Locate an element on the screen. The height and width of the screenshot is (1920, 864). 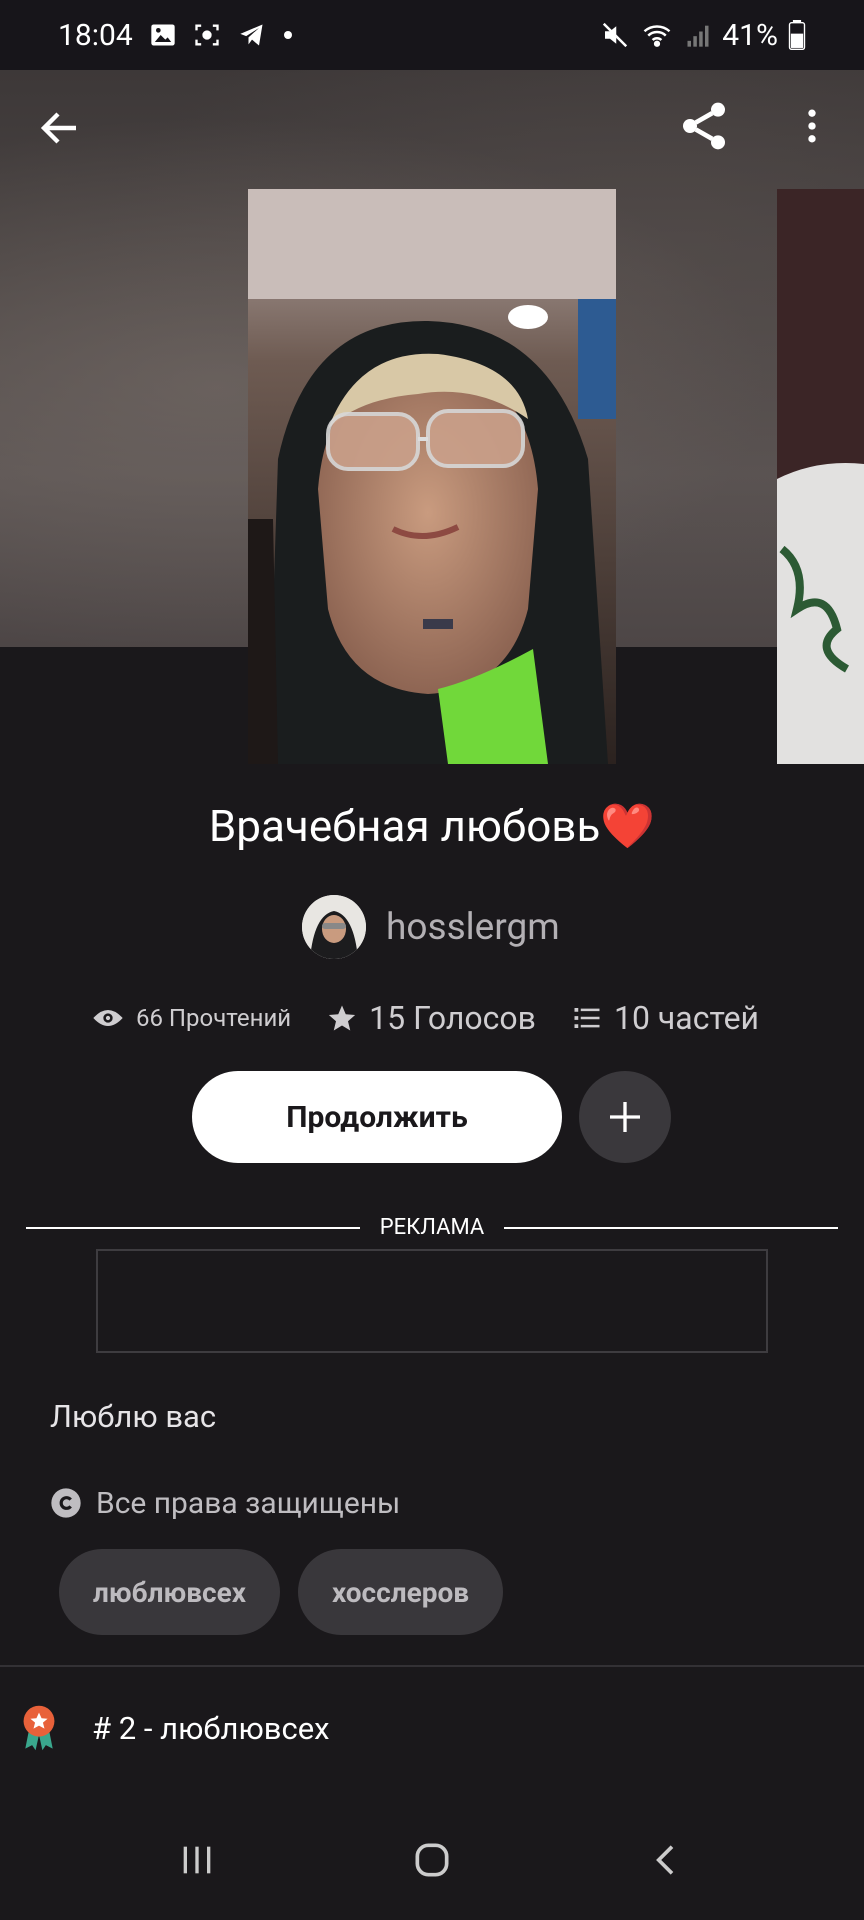
mute-icon is located at coordinates (615, 35).